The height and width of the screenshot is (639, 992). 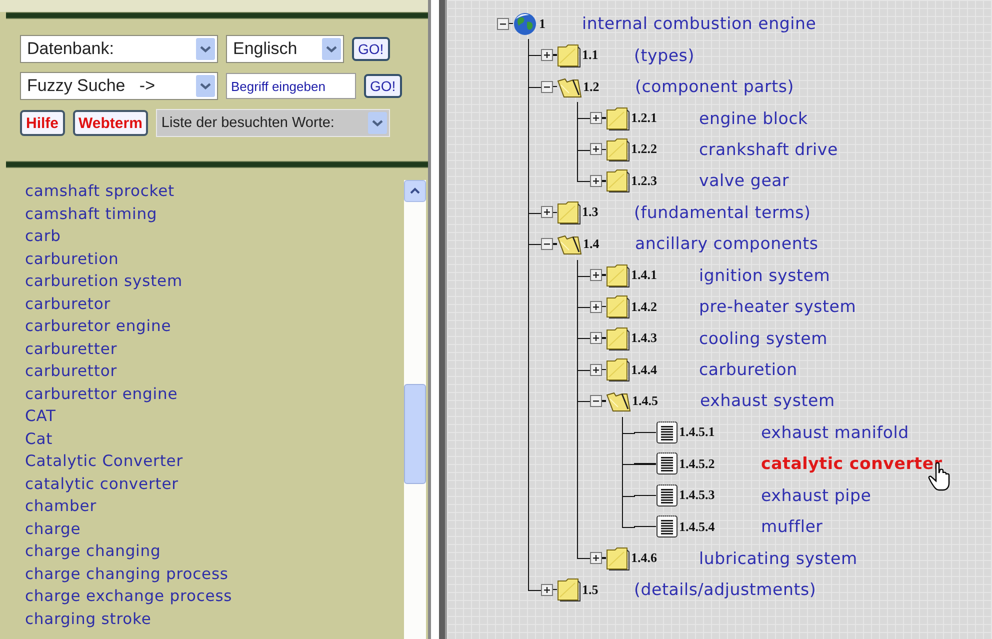 I want to click on word-link: charge changing process, so click(x=126, y=573).